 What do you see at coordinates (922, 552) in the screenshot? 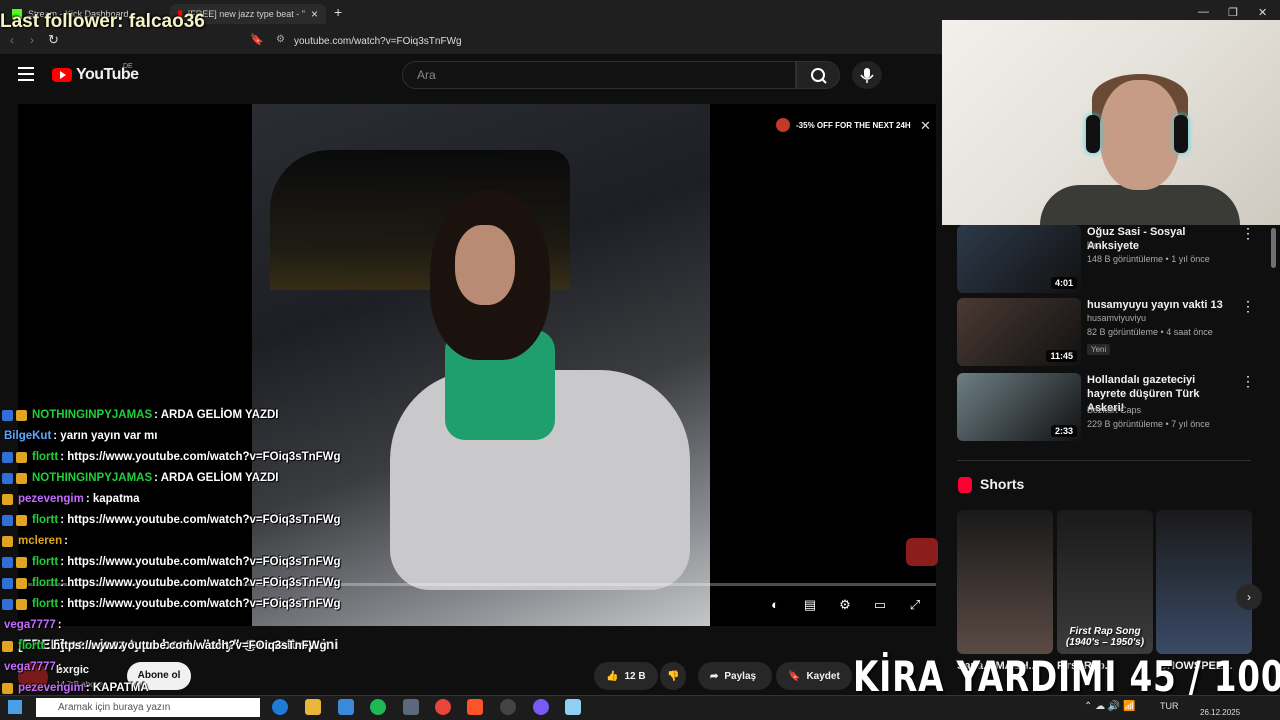
I see `video-watermark-logo` at bounding box center [922, 552].